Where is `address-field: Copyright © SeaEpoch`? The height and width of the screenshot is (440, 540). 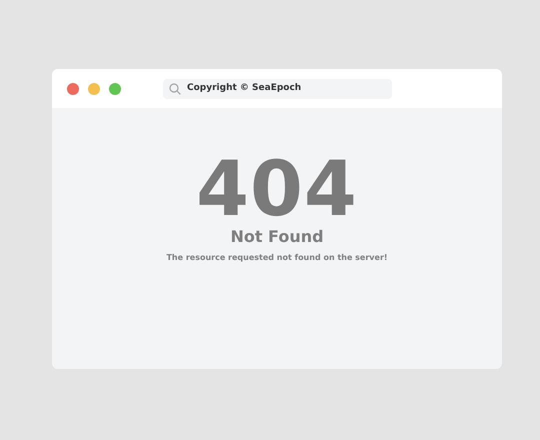
address-field: Copyright © SeaEpoch is located at coordinates (277, 88).